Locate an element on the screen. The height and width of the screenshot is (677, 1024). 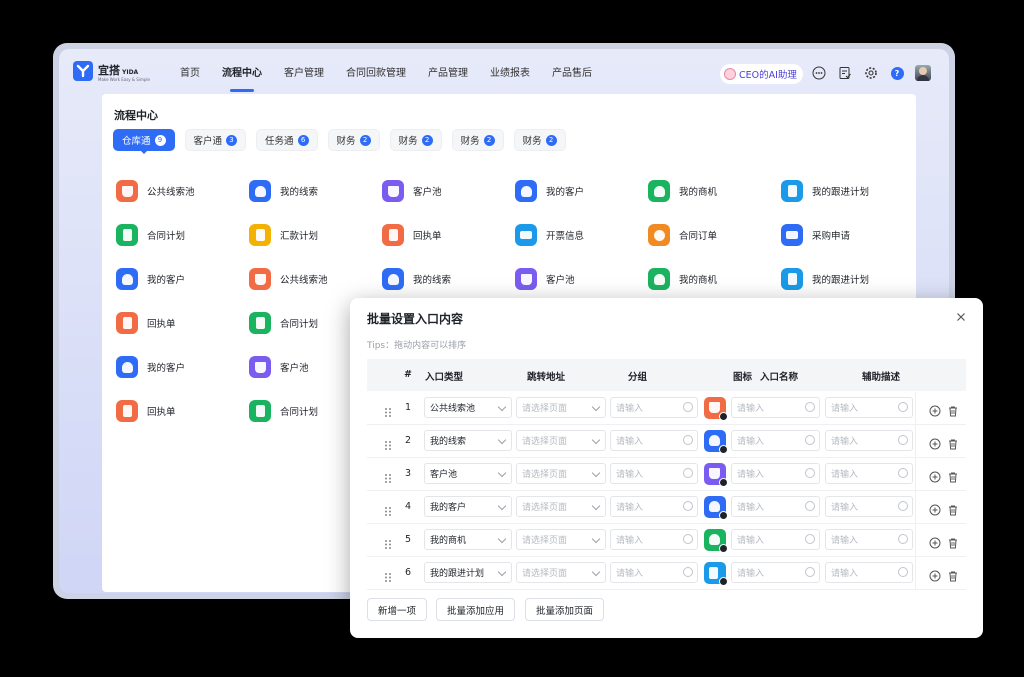
tab-customer: 客户通 3 is located at coordinates (215, 140).